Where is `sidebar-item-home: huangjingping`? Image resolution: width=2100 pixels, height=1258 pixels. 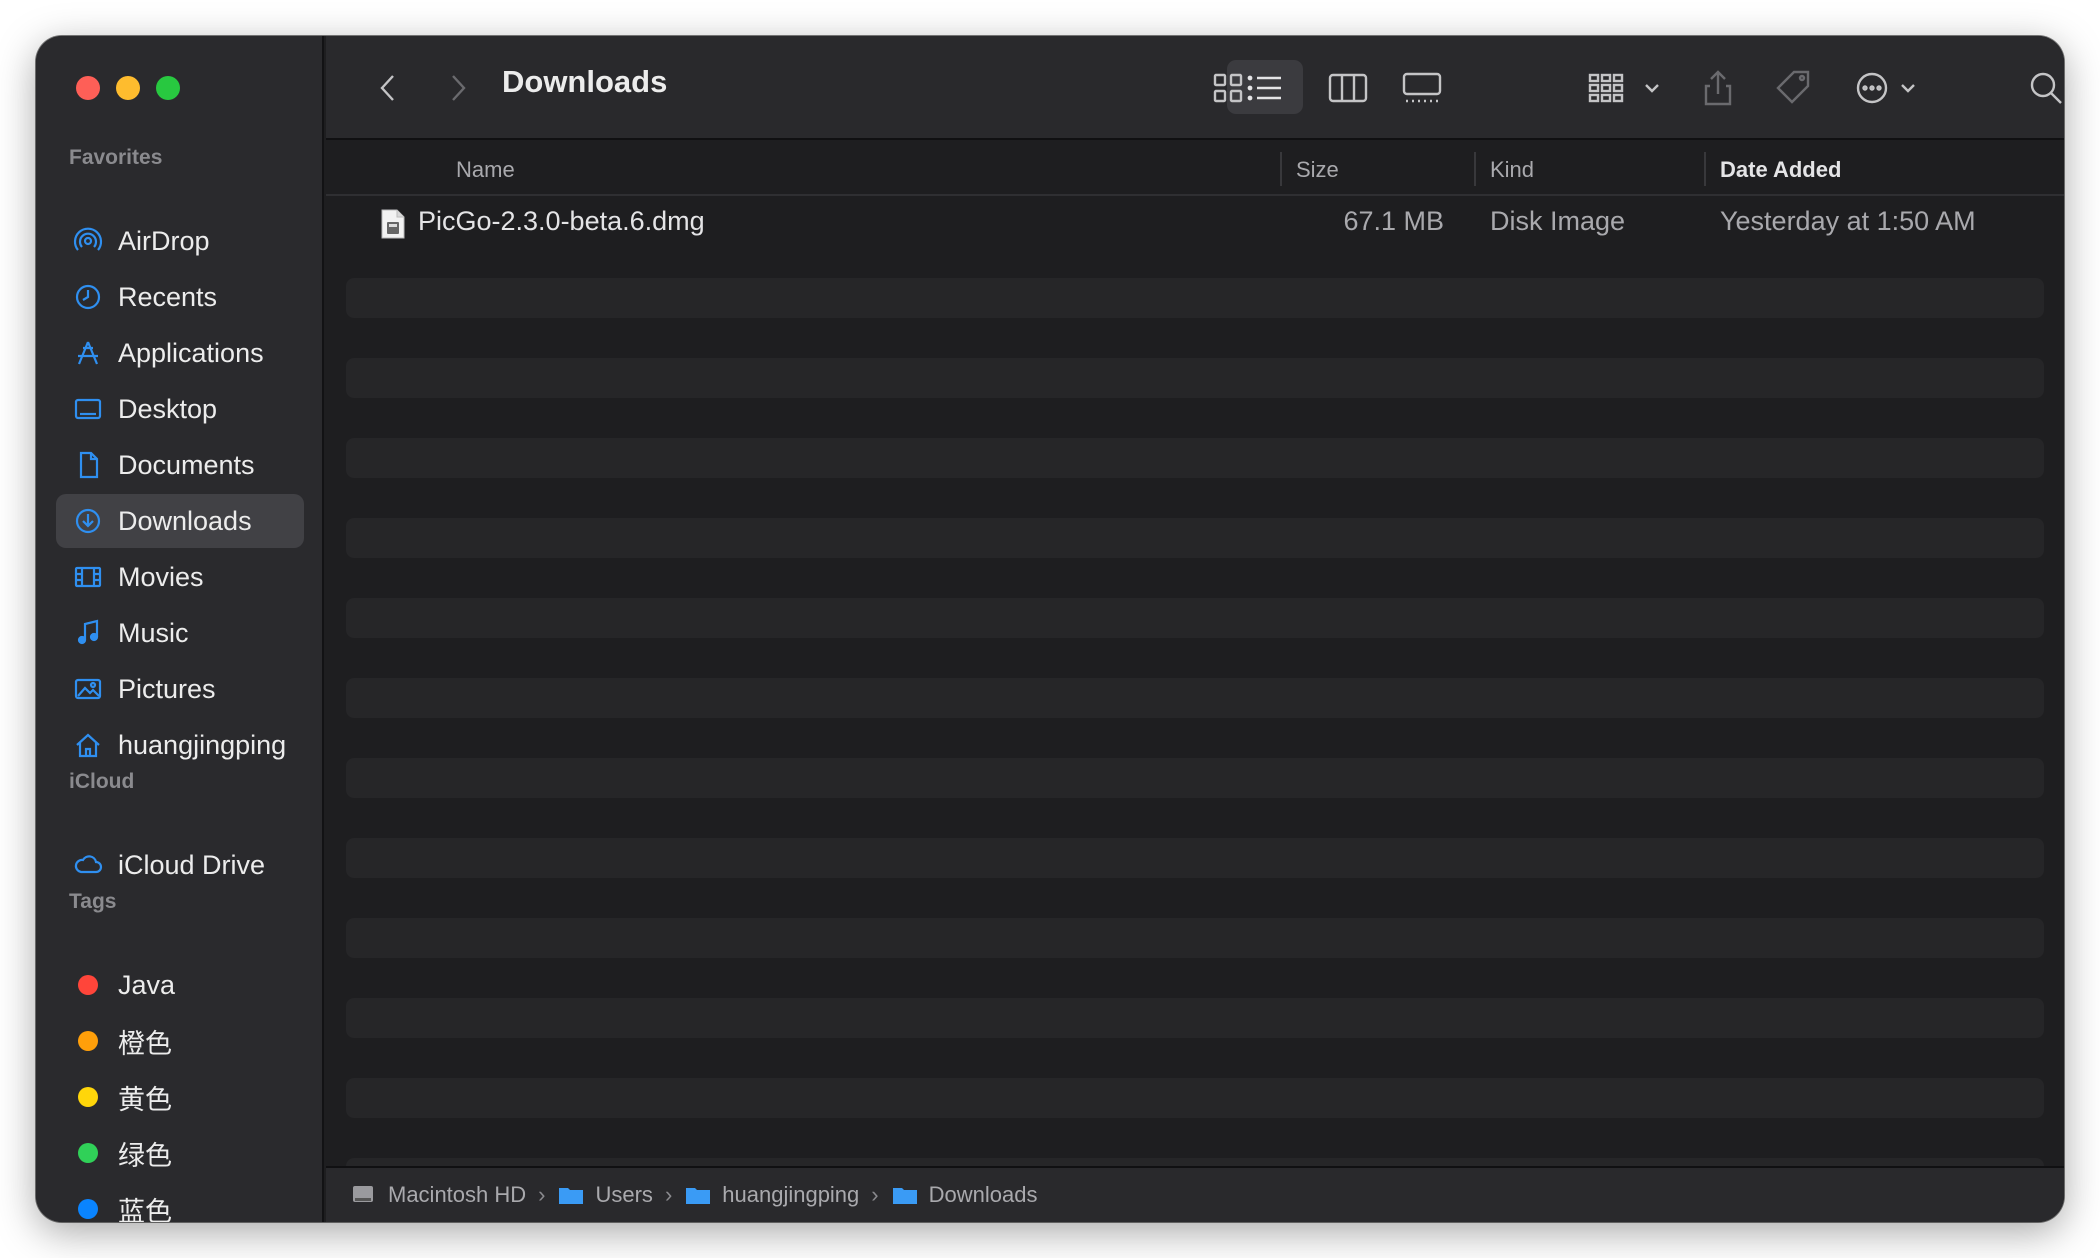 sidebar-item-home: huangjingping is located at coordinates (180, 745).